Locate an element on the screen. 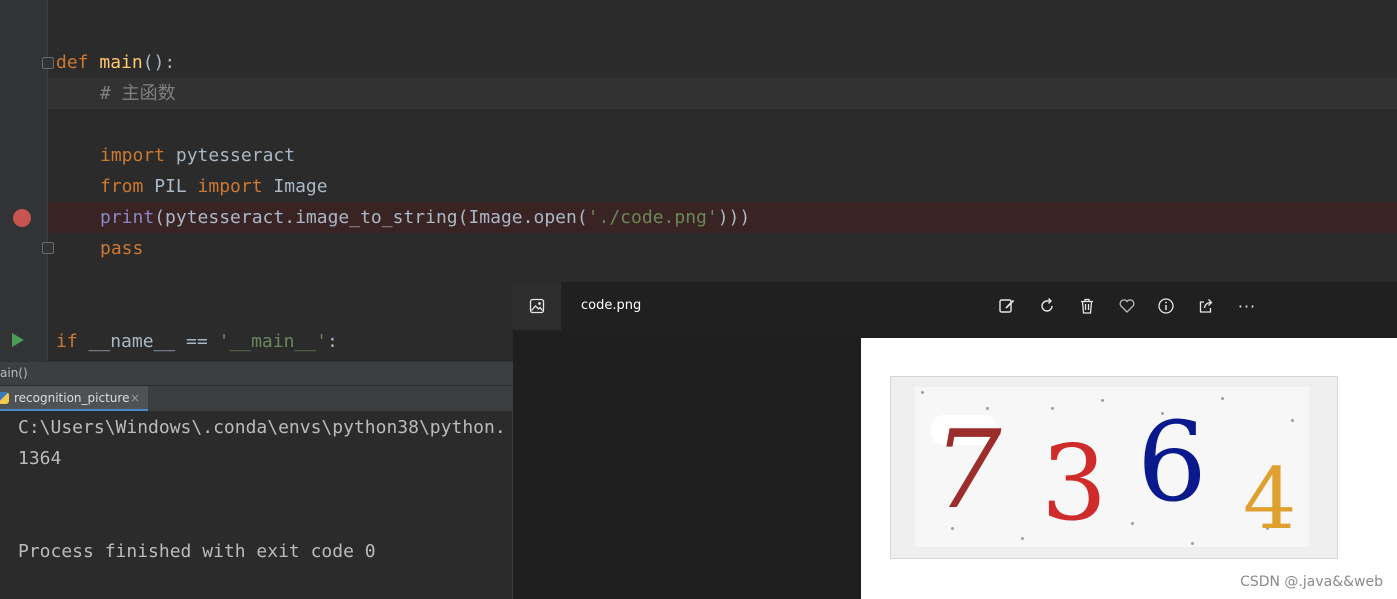 The width and height of the screenshot is (1397, 599). code-line-from-import: from PIL import Image is located at coordinates (214, 186).